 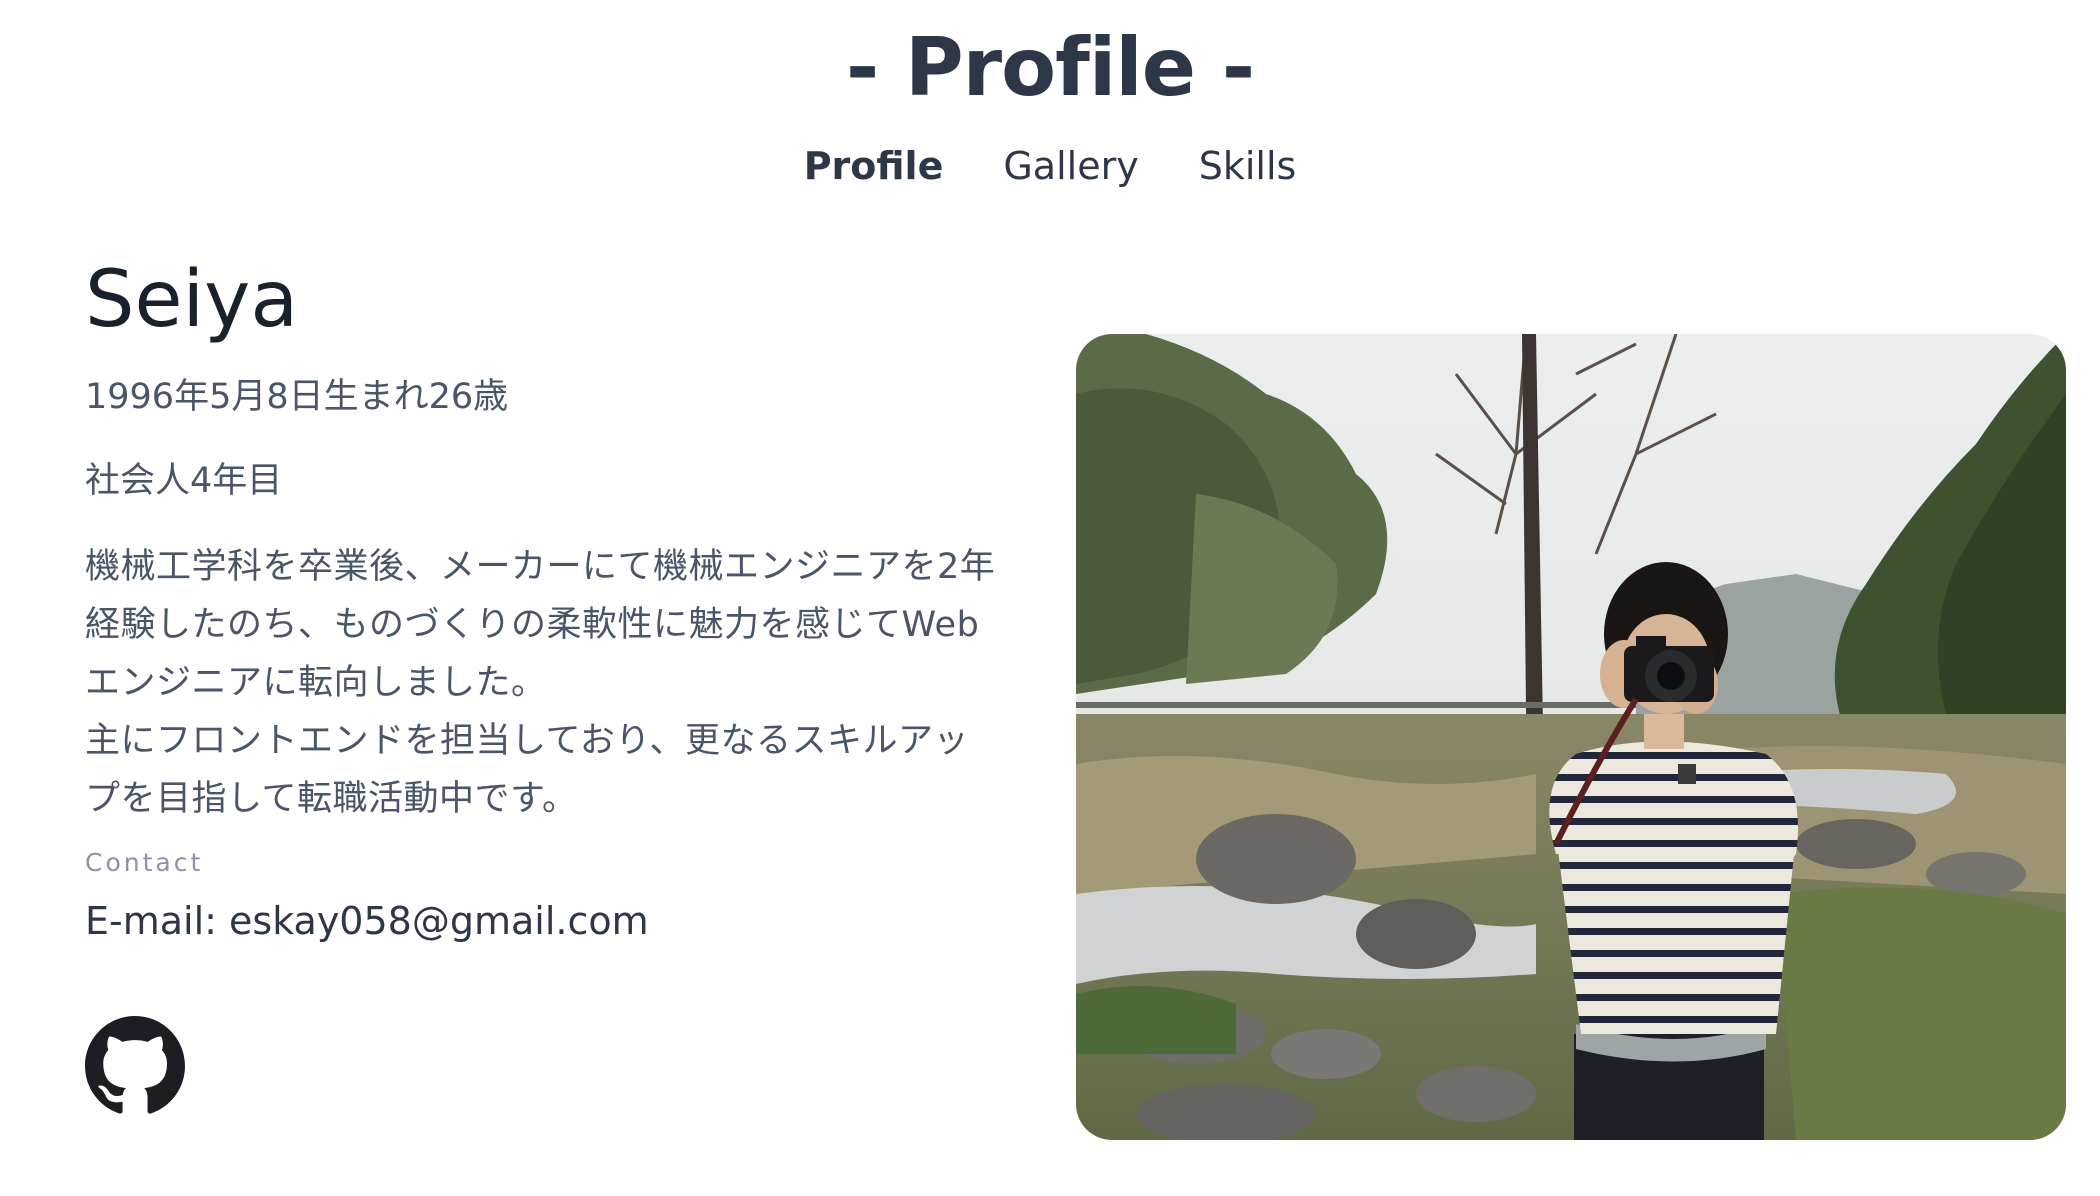 I want to click on nav-item-skills: Skills, so click(x=1248, y=166).